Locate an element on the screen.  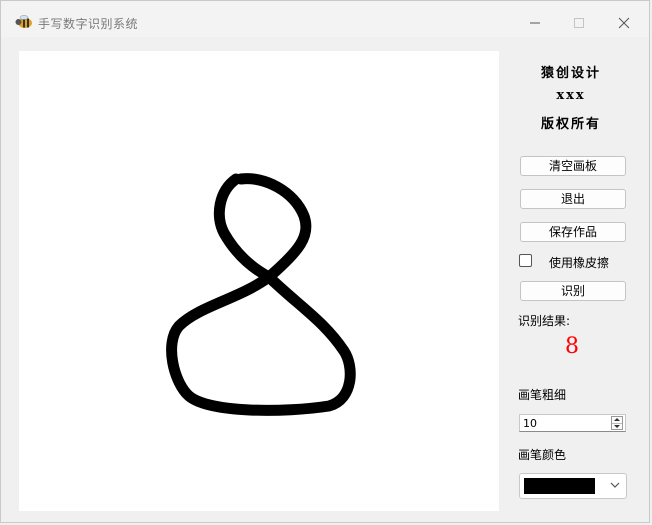
exit-button: 退出 is located at coordinates (573, 199).